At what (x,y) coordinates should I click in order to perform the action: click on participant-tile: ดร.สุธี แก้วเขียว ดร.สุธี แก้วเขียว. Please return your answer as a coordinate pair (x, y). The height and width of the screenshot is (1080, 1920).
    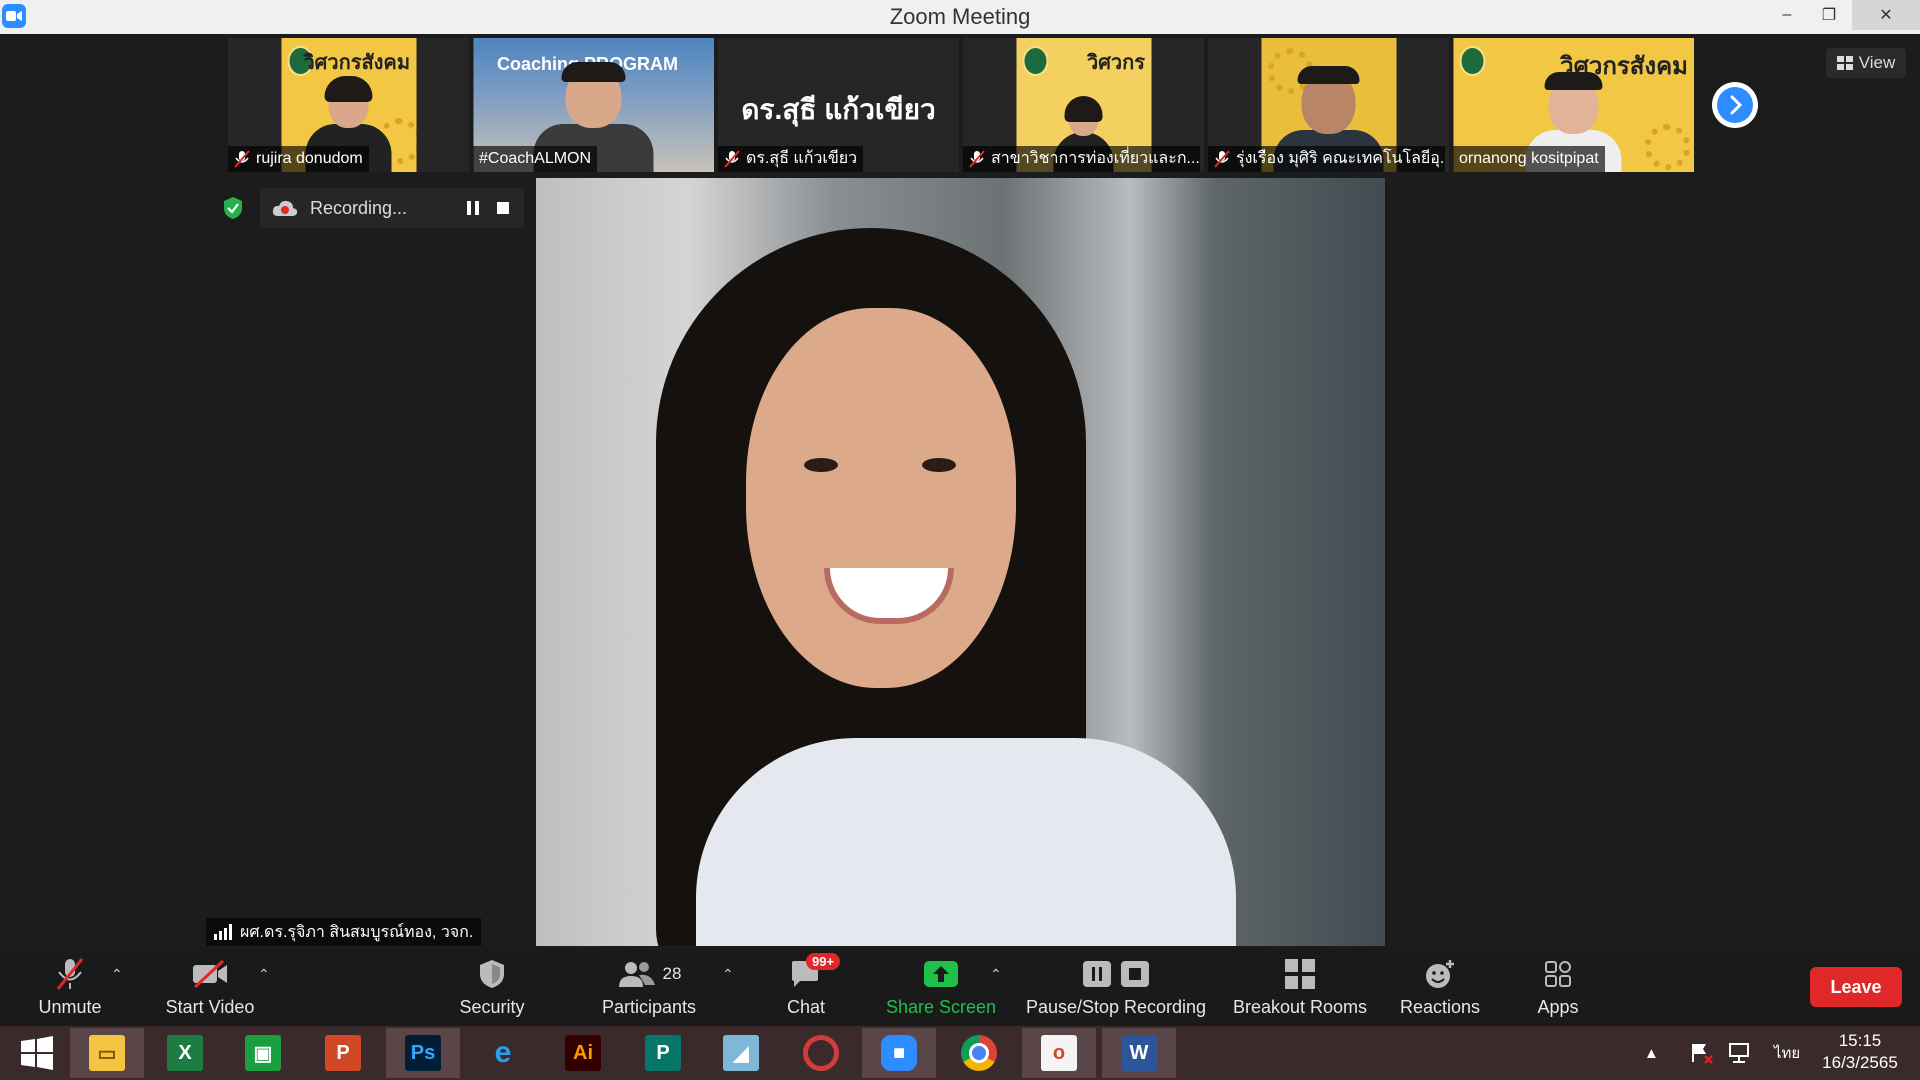
    Looking at the image, I should click on (838, 105).